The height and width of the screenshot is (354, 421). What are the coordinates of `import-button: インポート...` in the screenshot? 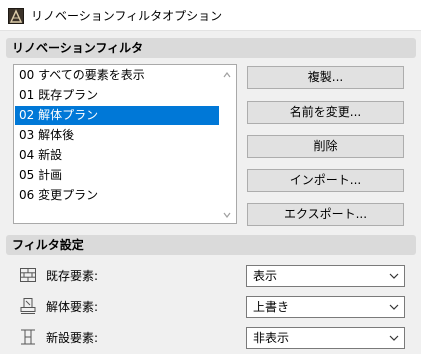 It's located at (325, 180).